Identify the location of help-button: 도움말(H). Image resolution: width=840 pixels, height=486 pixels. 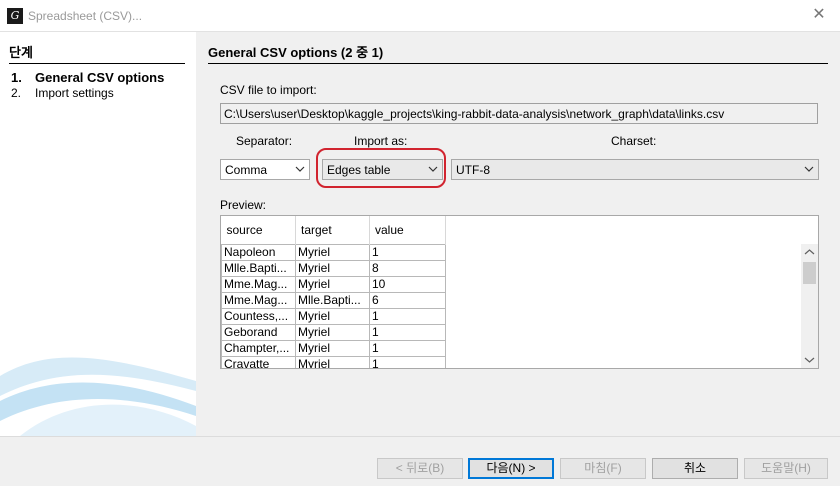
(786, 468).